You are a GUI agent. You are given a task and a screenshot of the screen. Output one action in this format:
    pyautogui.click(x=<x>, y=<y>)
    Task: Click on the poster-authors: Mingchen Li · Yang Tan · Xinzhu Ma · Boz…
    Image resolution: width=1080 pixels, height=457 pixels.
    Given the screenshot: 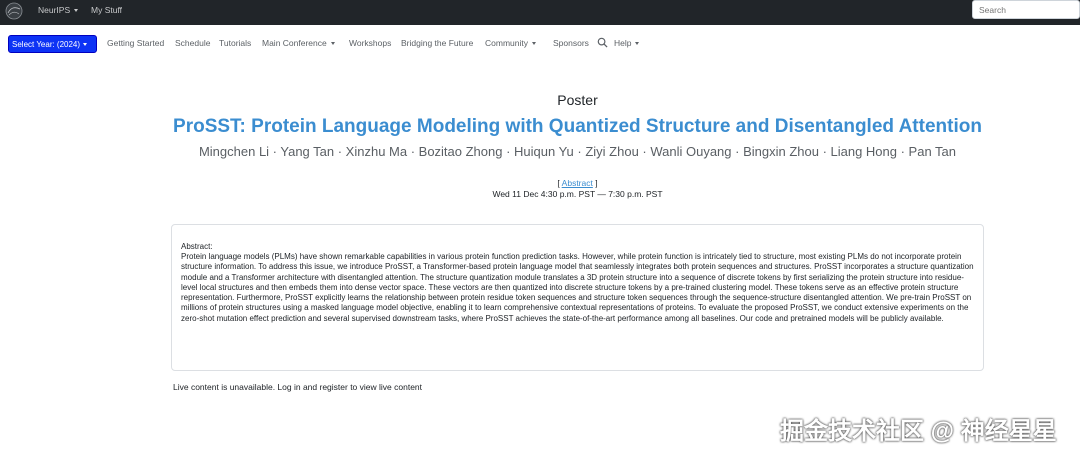 What is the action you would take?
    pyautogui.click(x=577, y=151)
    